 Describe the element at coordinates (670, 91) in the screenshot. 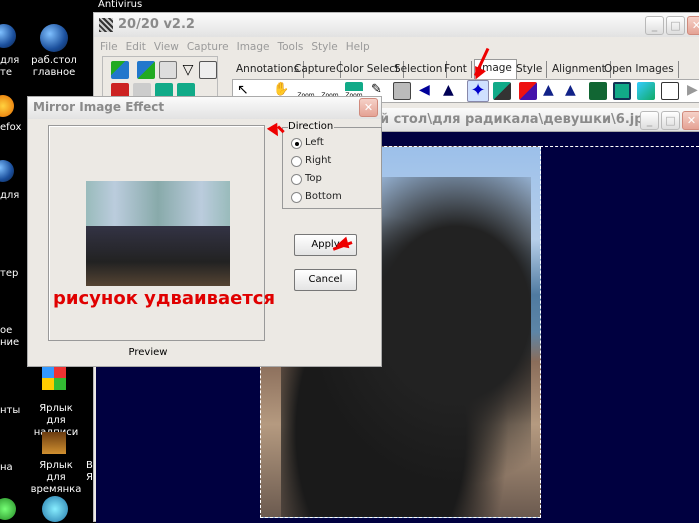

I see `line-icon` at that location.